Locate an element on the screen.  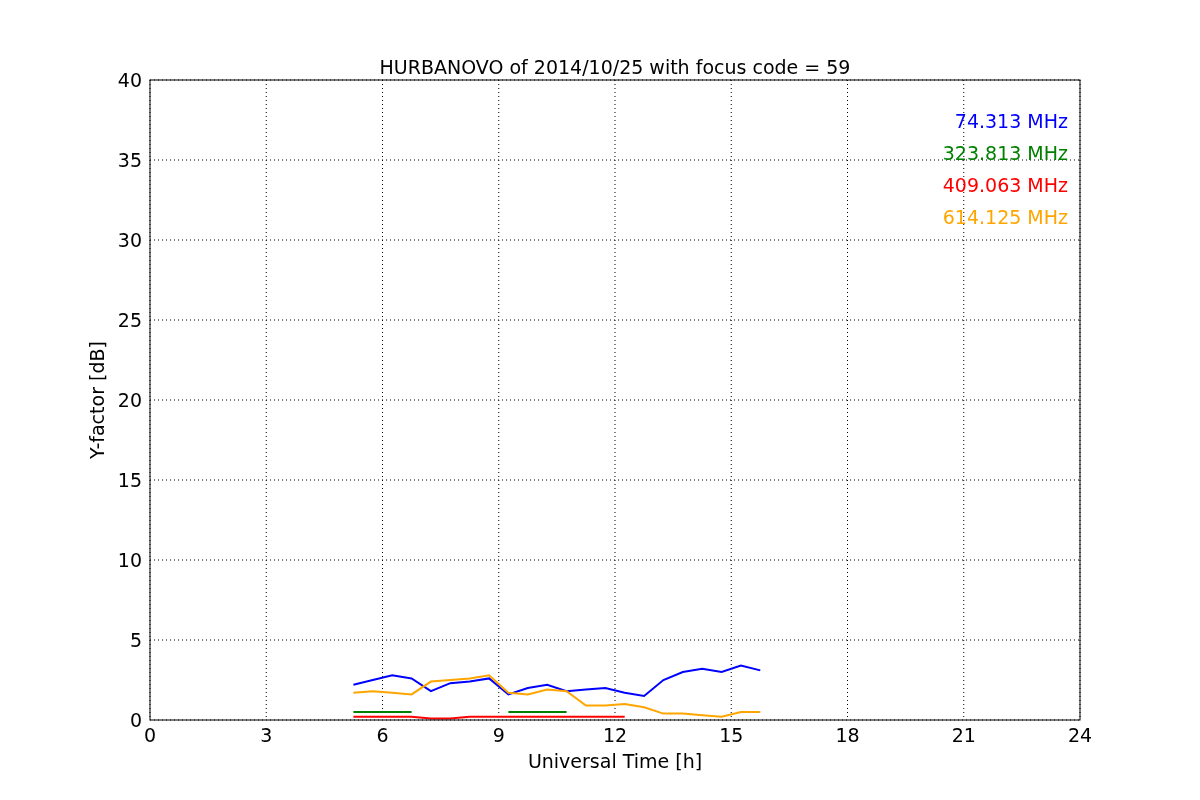
legend-label: 74.313 MHz is located at coordinates (1011, 121).